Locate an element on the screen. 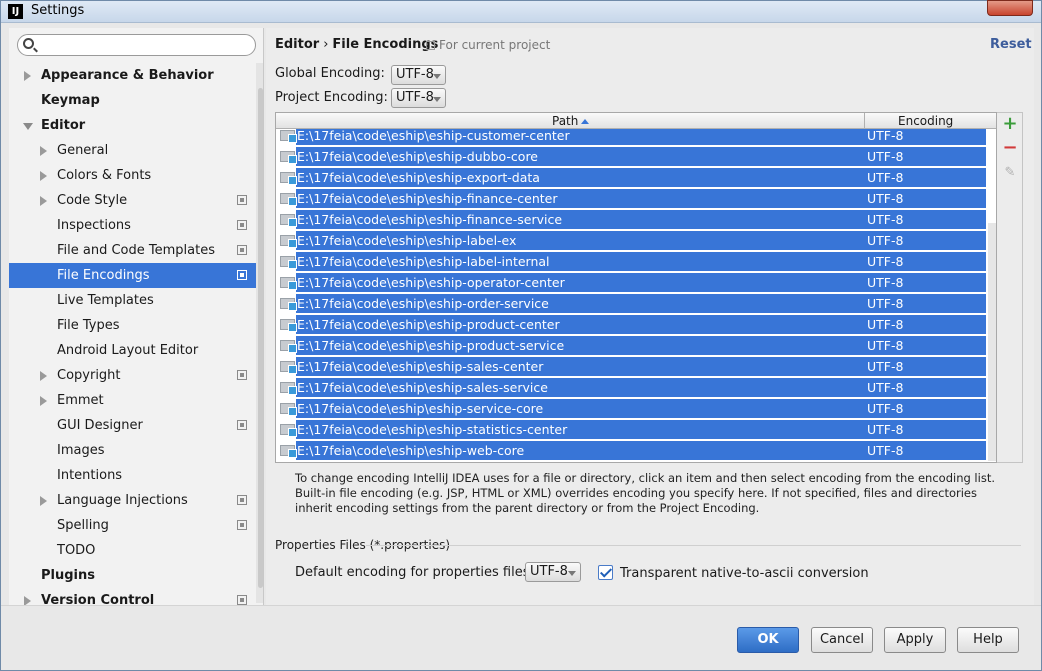  sidebar-item-android-layout-editor: Android Layout Editor is located at coordinates (136, 350).